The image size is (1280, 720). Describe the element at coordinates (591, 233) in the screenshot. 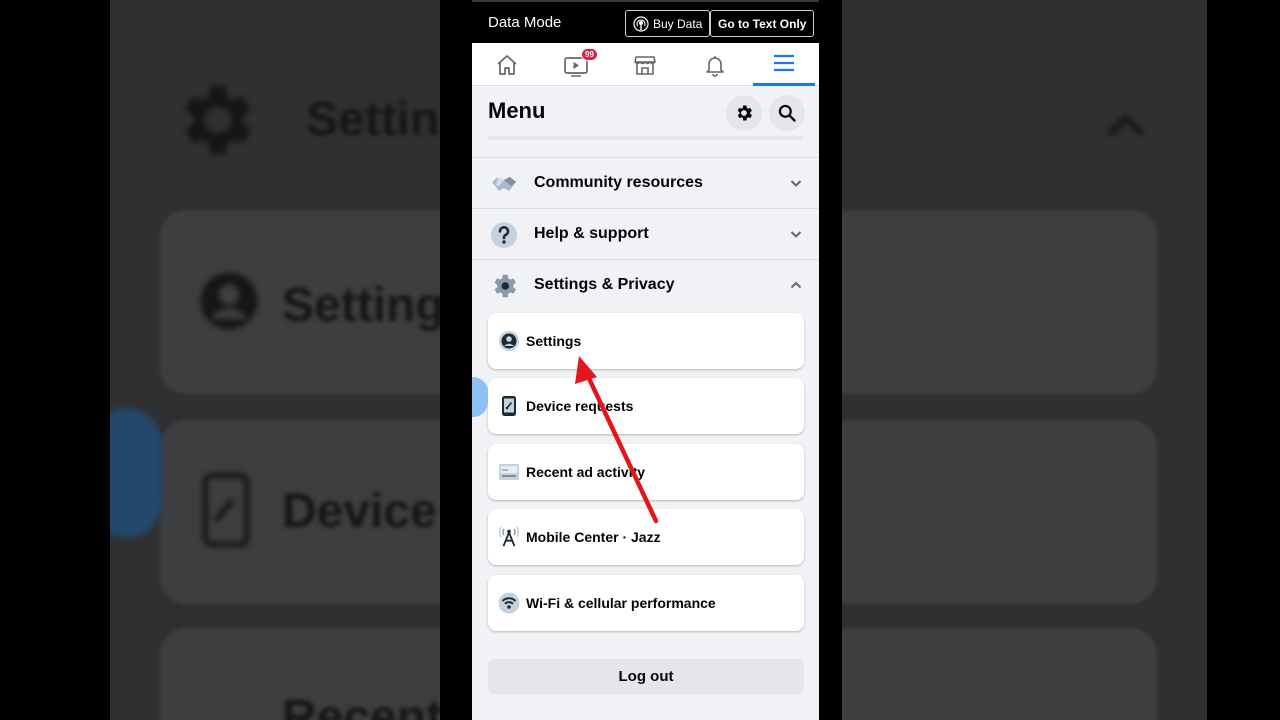

I see `section-label: Help & support` at that location.